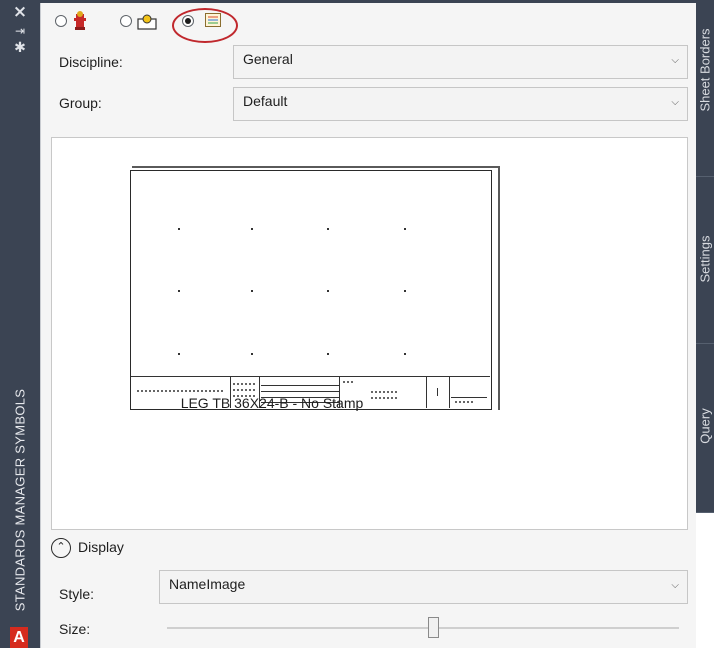  Describe the element at coordinates (316, 167) in the screenshot. I see `sheet-border` at that location.